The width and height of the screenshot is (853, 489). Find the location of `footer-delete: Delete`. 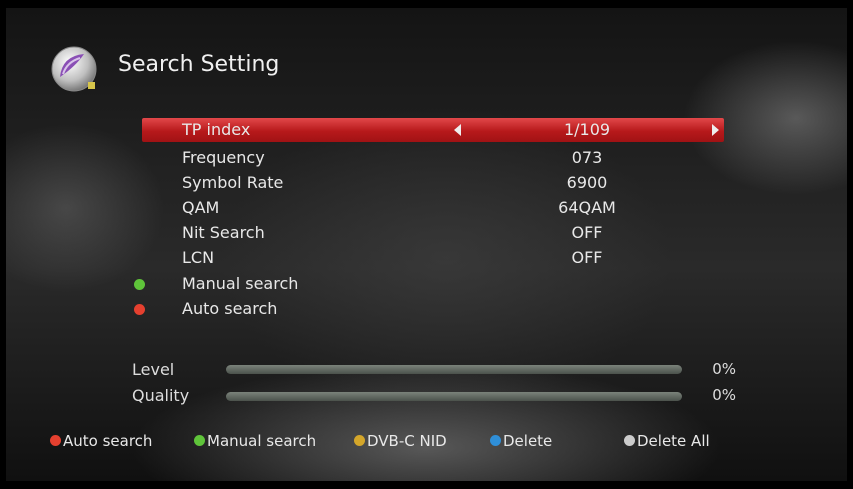

footer-delete: Delete is located at coordinates (521, 442).